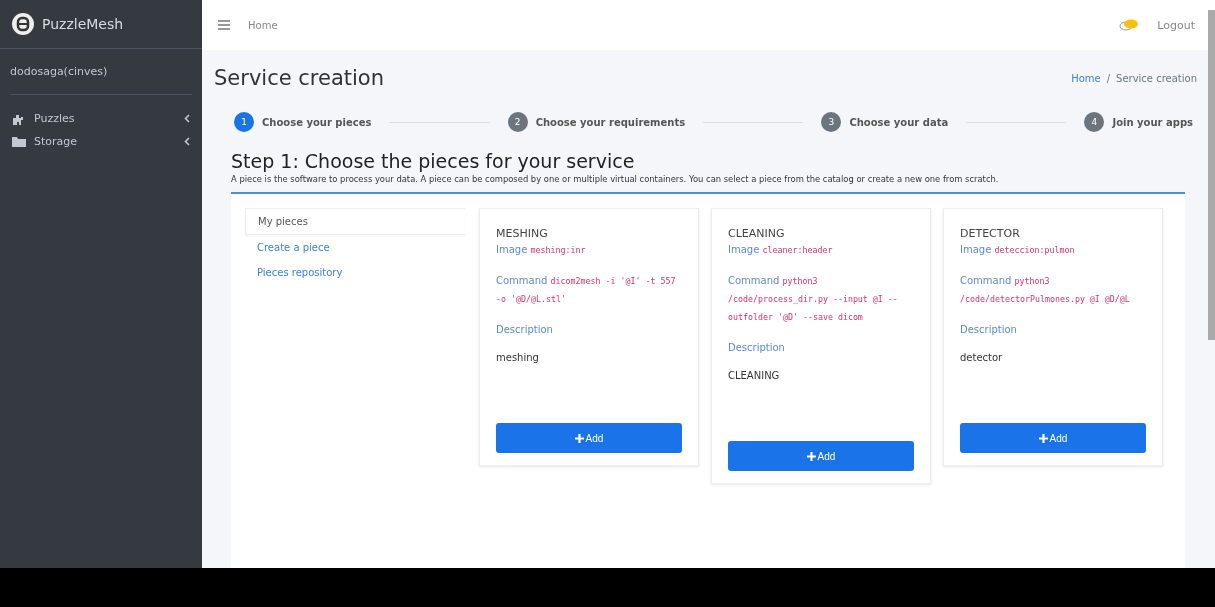  Describe the element at coordinates (541, 250) in the screenshot. I see `image-line: Image meshing:inr` at that location.